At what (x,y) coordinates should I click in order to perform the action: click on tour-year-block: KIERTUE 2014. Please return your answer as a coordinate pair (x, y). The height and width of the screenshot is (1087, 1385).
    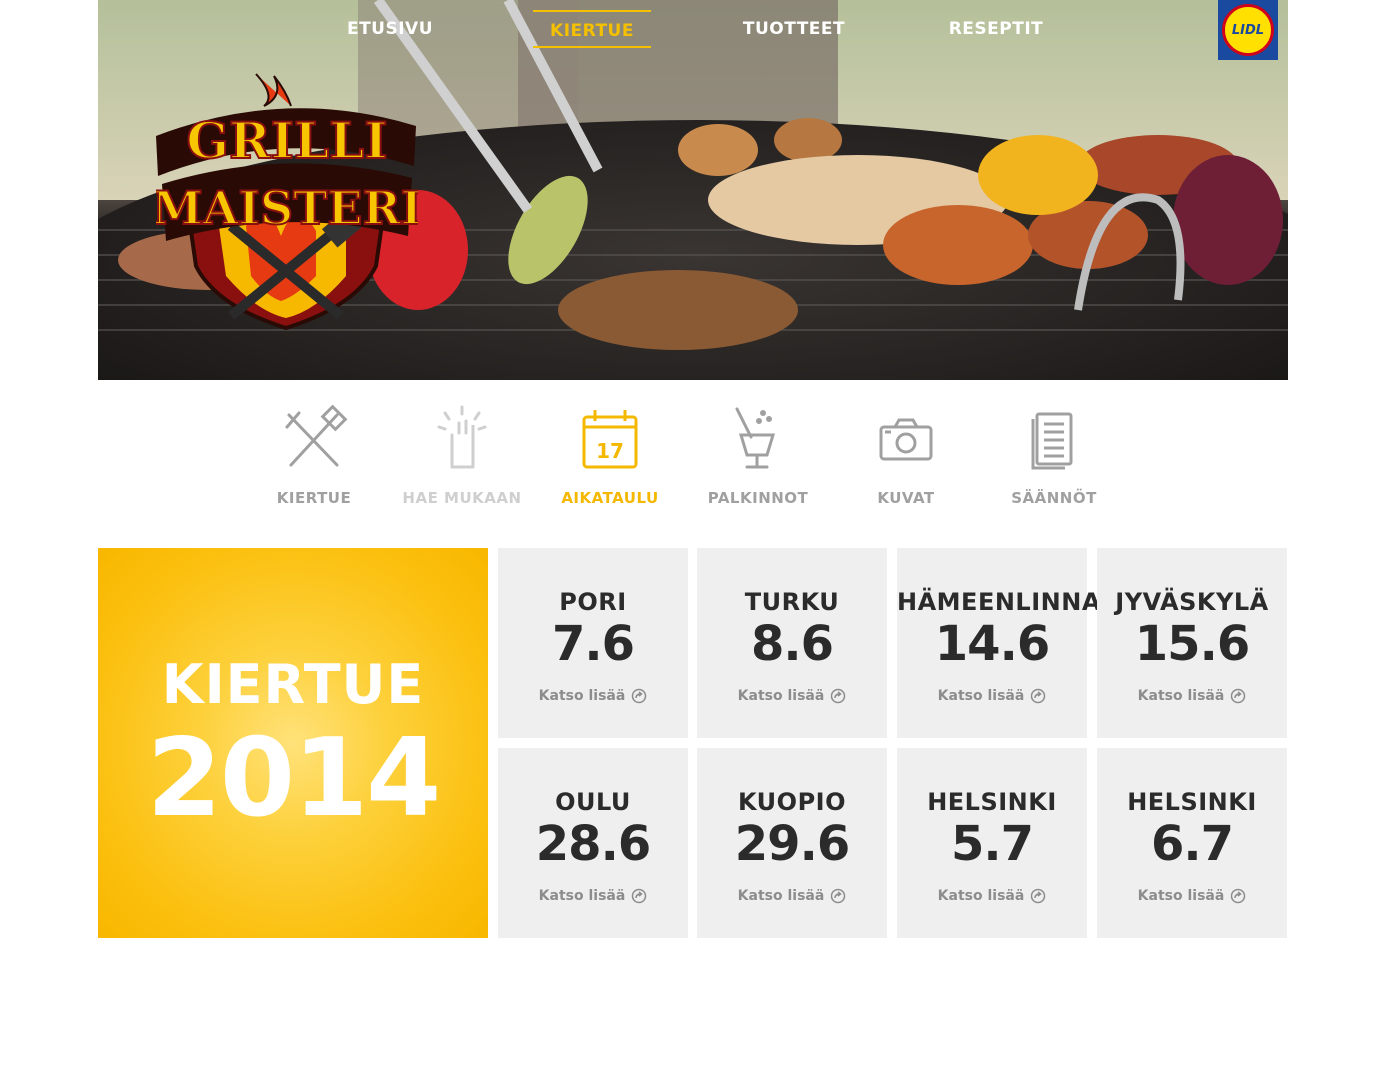
    Looking at the image, I should click on (293, 743).